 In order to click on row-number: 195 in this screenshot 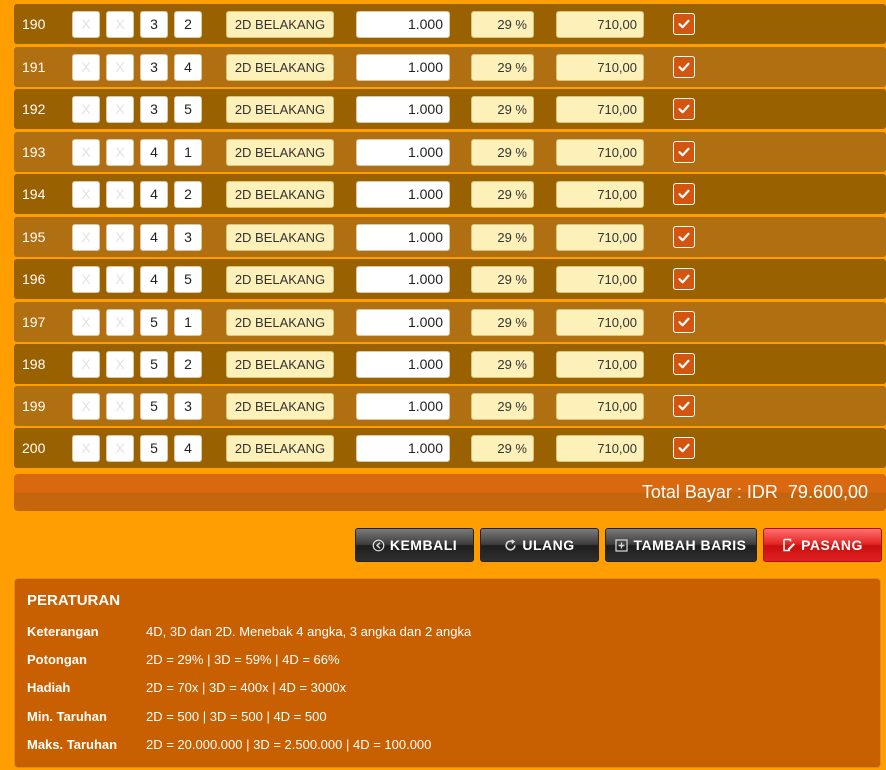, I will do `click(34, 237)`.